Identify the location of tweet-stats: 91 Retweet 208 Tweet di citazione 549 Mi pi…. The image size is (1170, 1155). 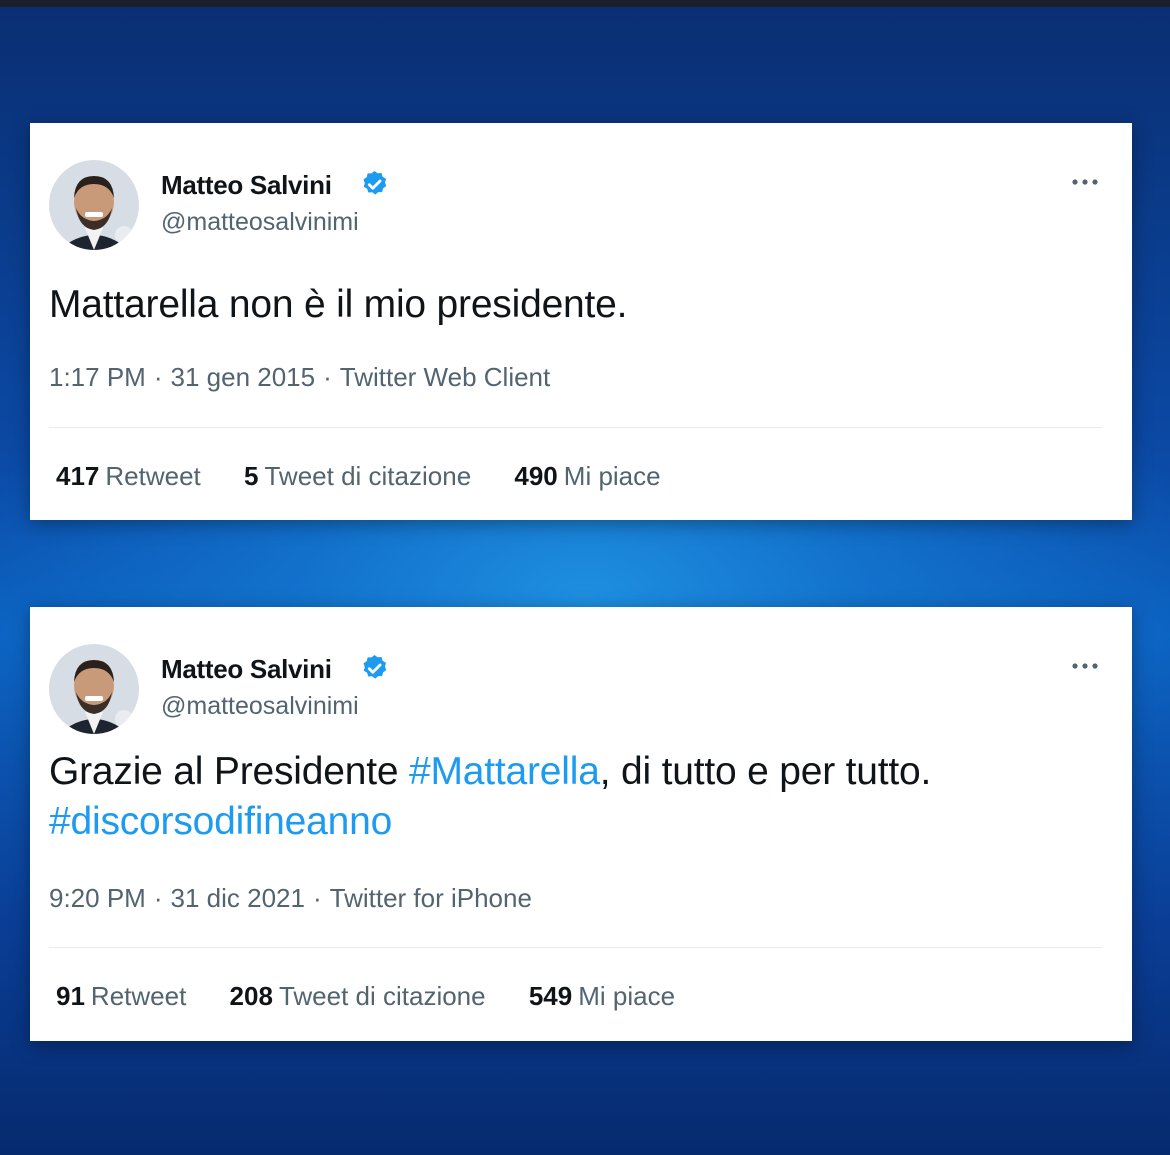
(383, 996).